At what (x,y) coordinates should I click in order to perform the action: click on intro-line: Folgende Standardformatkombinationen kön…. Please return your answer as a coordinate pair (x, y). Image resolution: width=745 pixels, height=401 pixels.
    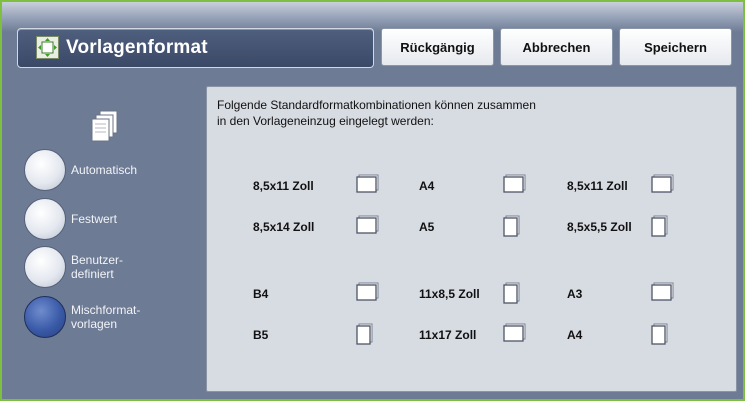
    Looking at the image, I should click on (376, 105).